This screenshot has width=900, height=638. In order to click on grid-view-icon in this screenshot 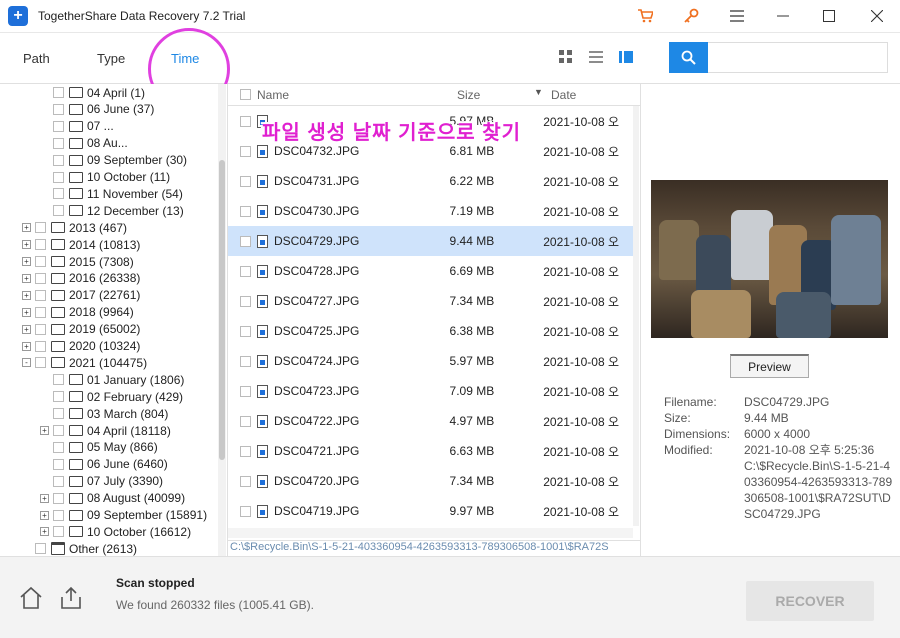, I will do `click(566, 58)`.